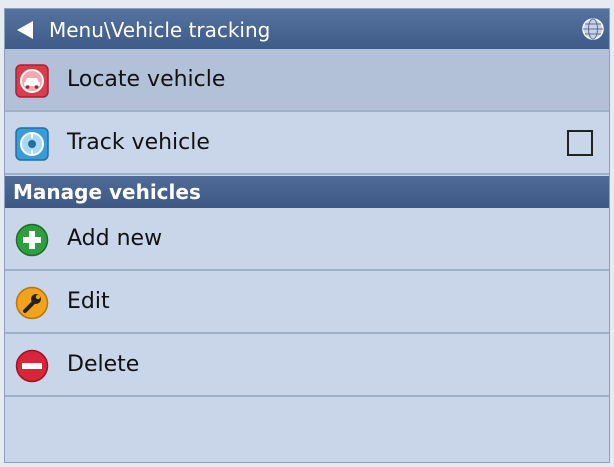  I want to click on plus-icon, so click(32, 240).